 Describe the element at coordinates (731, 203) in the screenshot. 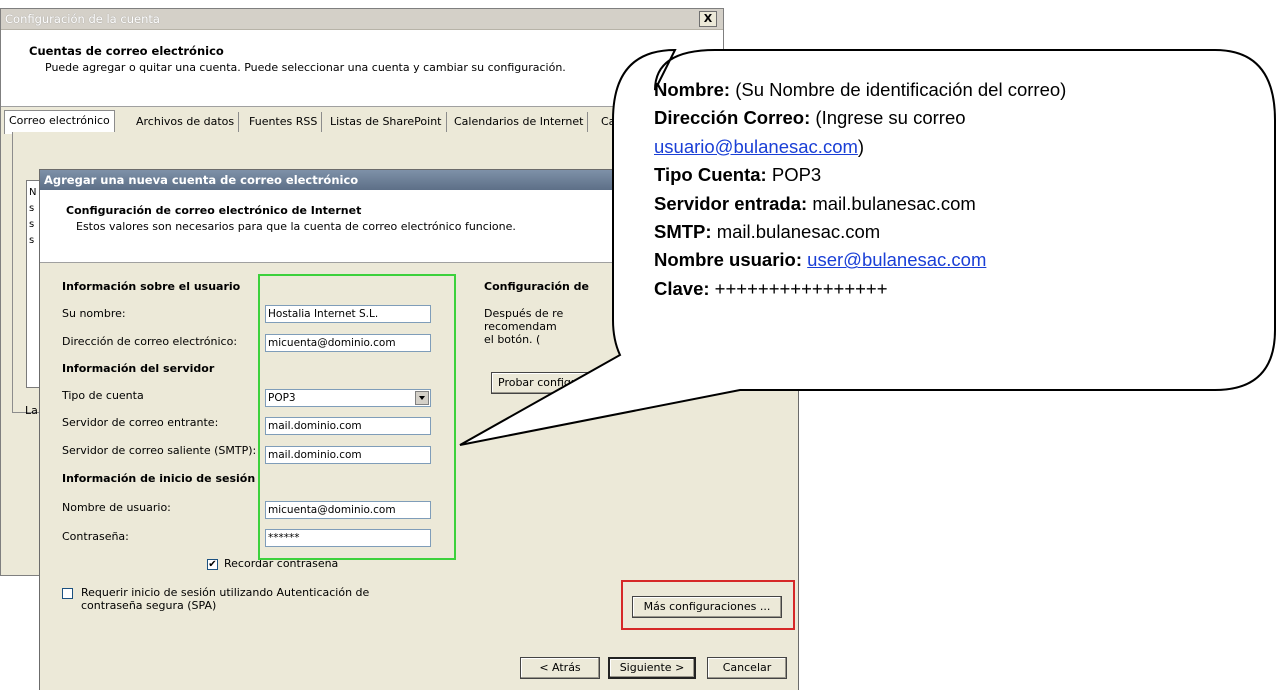

I see `callout-incoming-label: Servidor entrada:` at that location.